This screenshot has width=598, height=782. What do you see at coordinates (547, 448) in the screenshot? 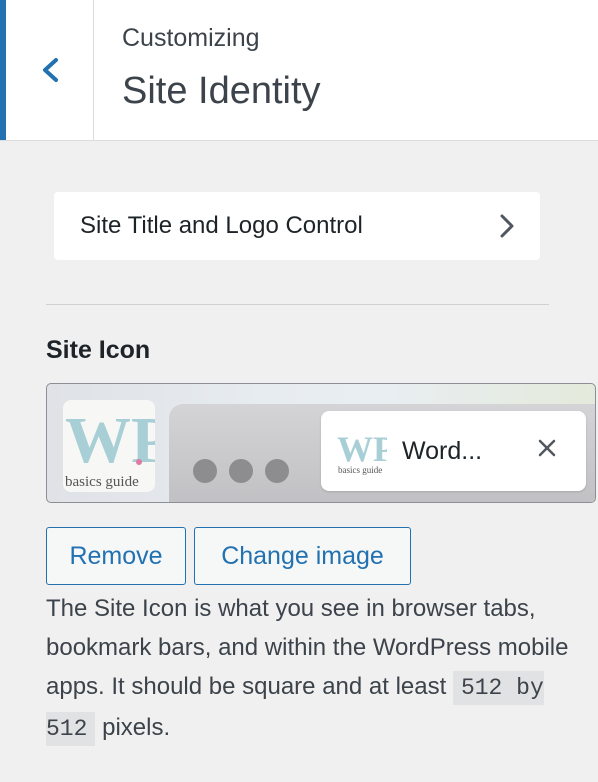
I see `close-icon` at bounding box center [547, 448].